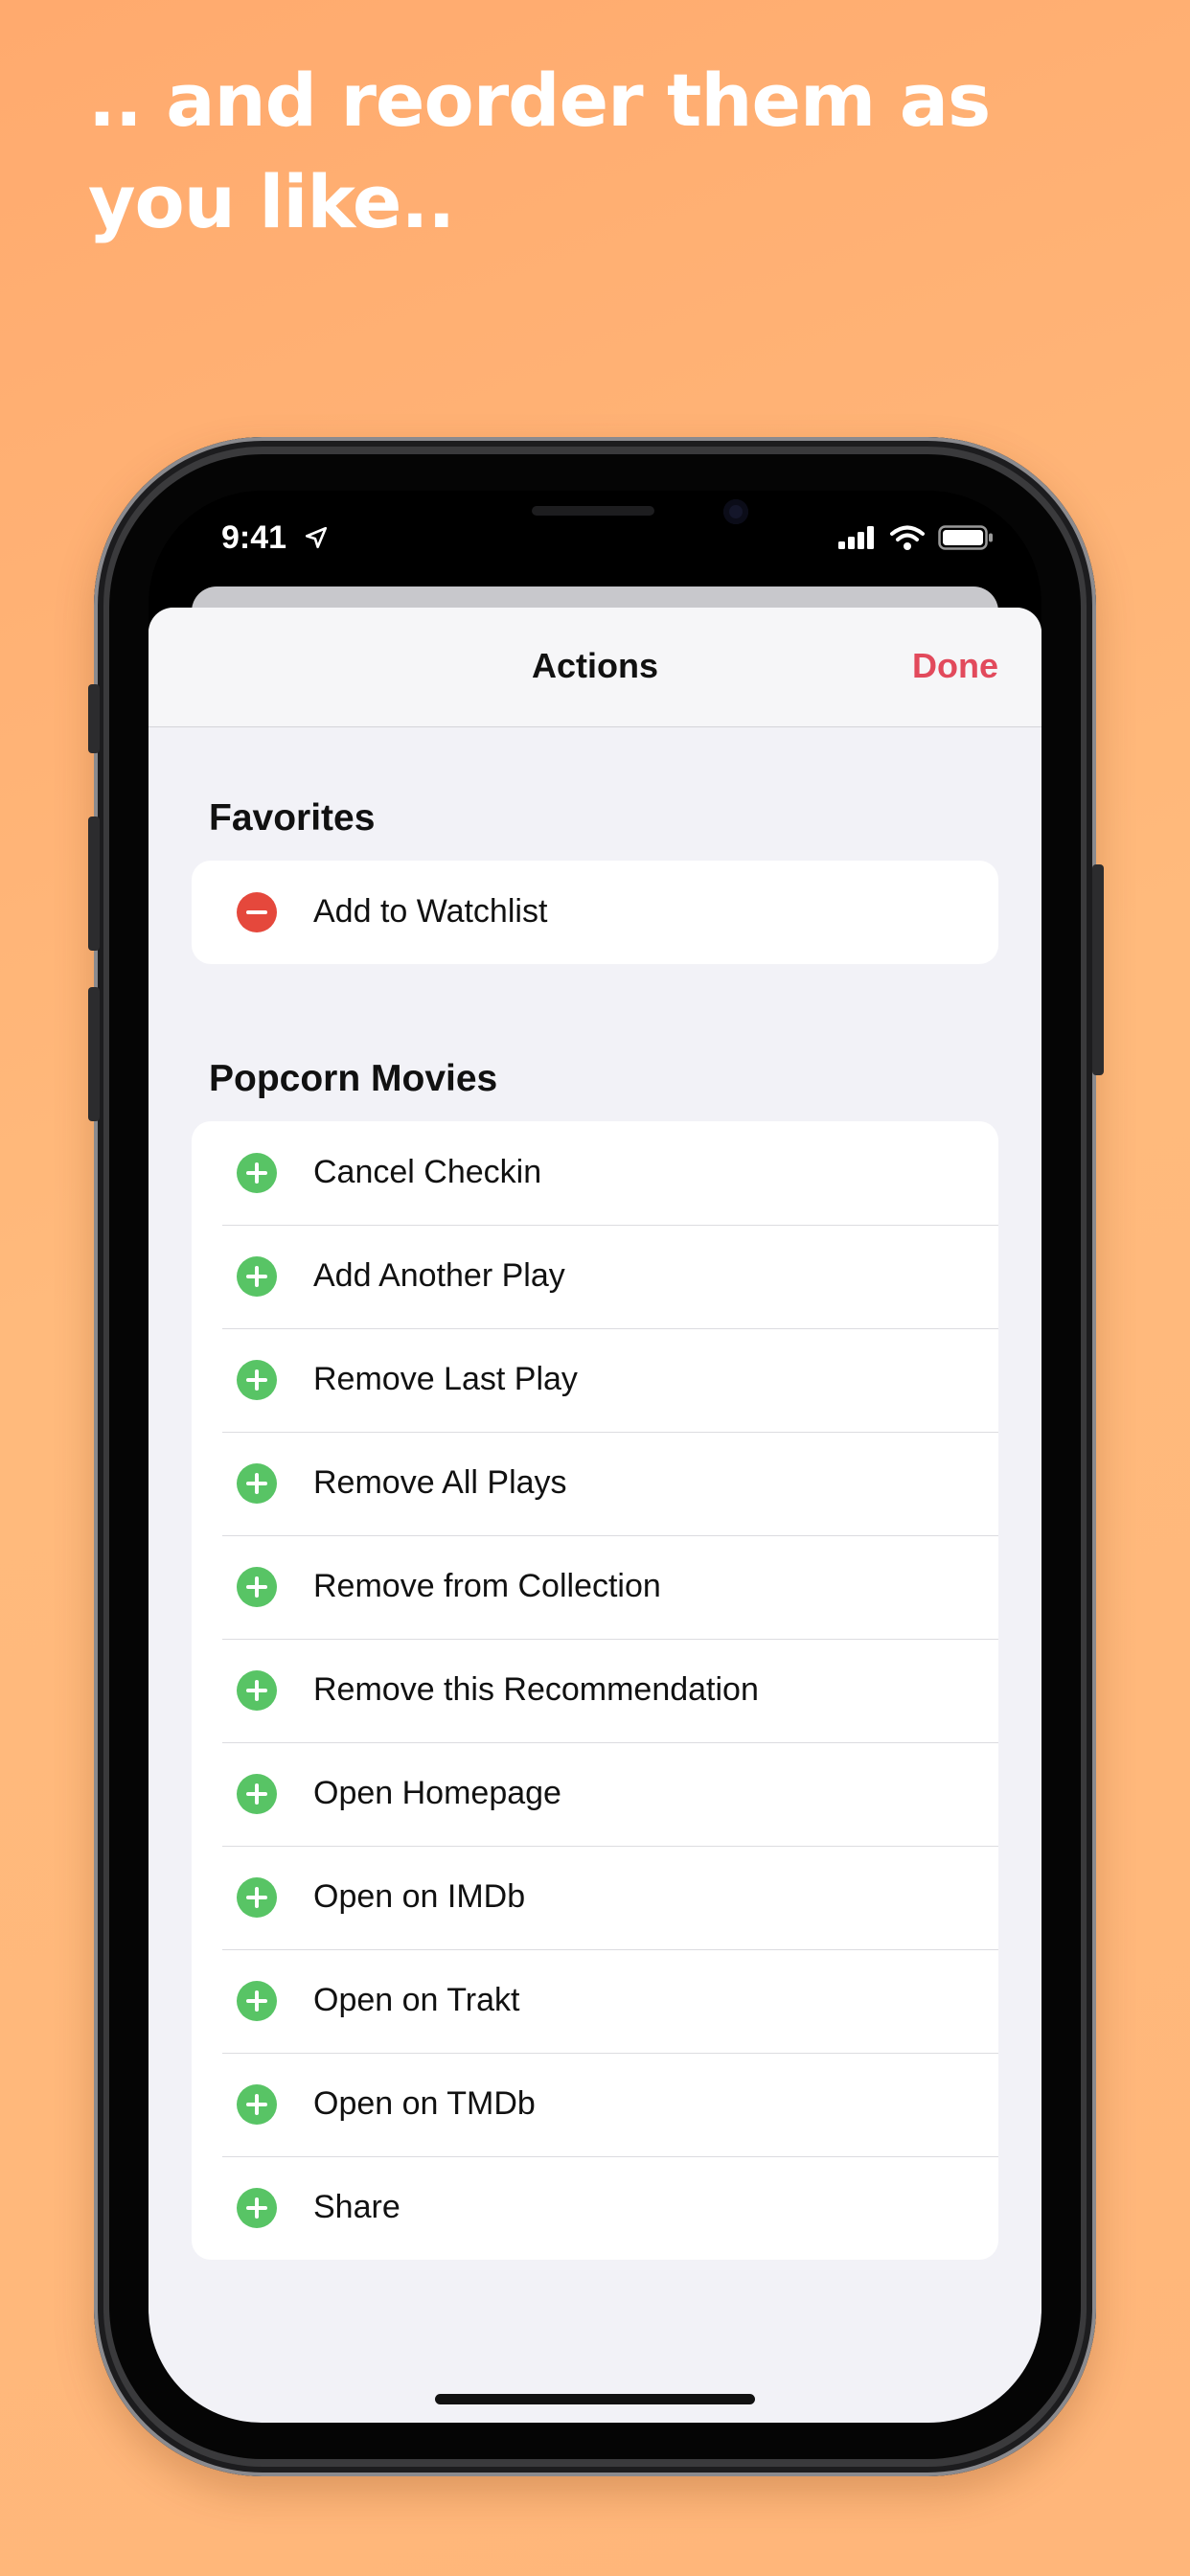  Describe the element at coordinates (293, 818) in the screenshot. I see `section-header-favorites: Favorites` at that location.